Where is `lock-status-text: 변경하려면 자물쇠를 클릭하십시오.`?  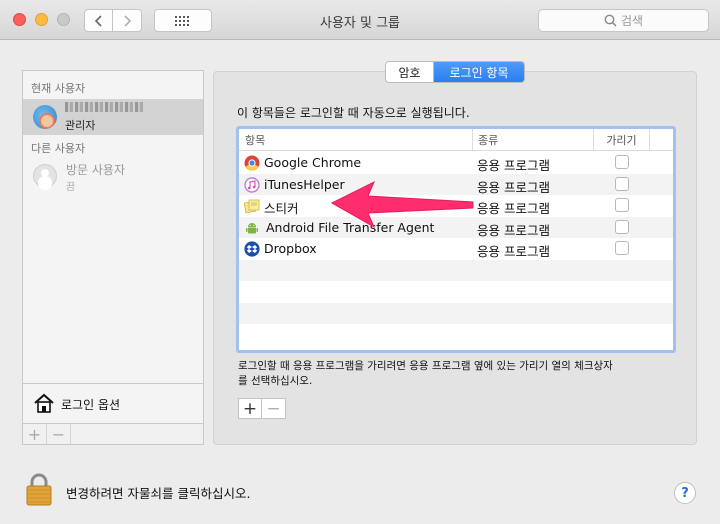
lock-status-text: 변경하려면 자물쇠를 클릭하십시오. is located at coordinates (158, 493).